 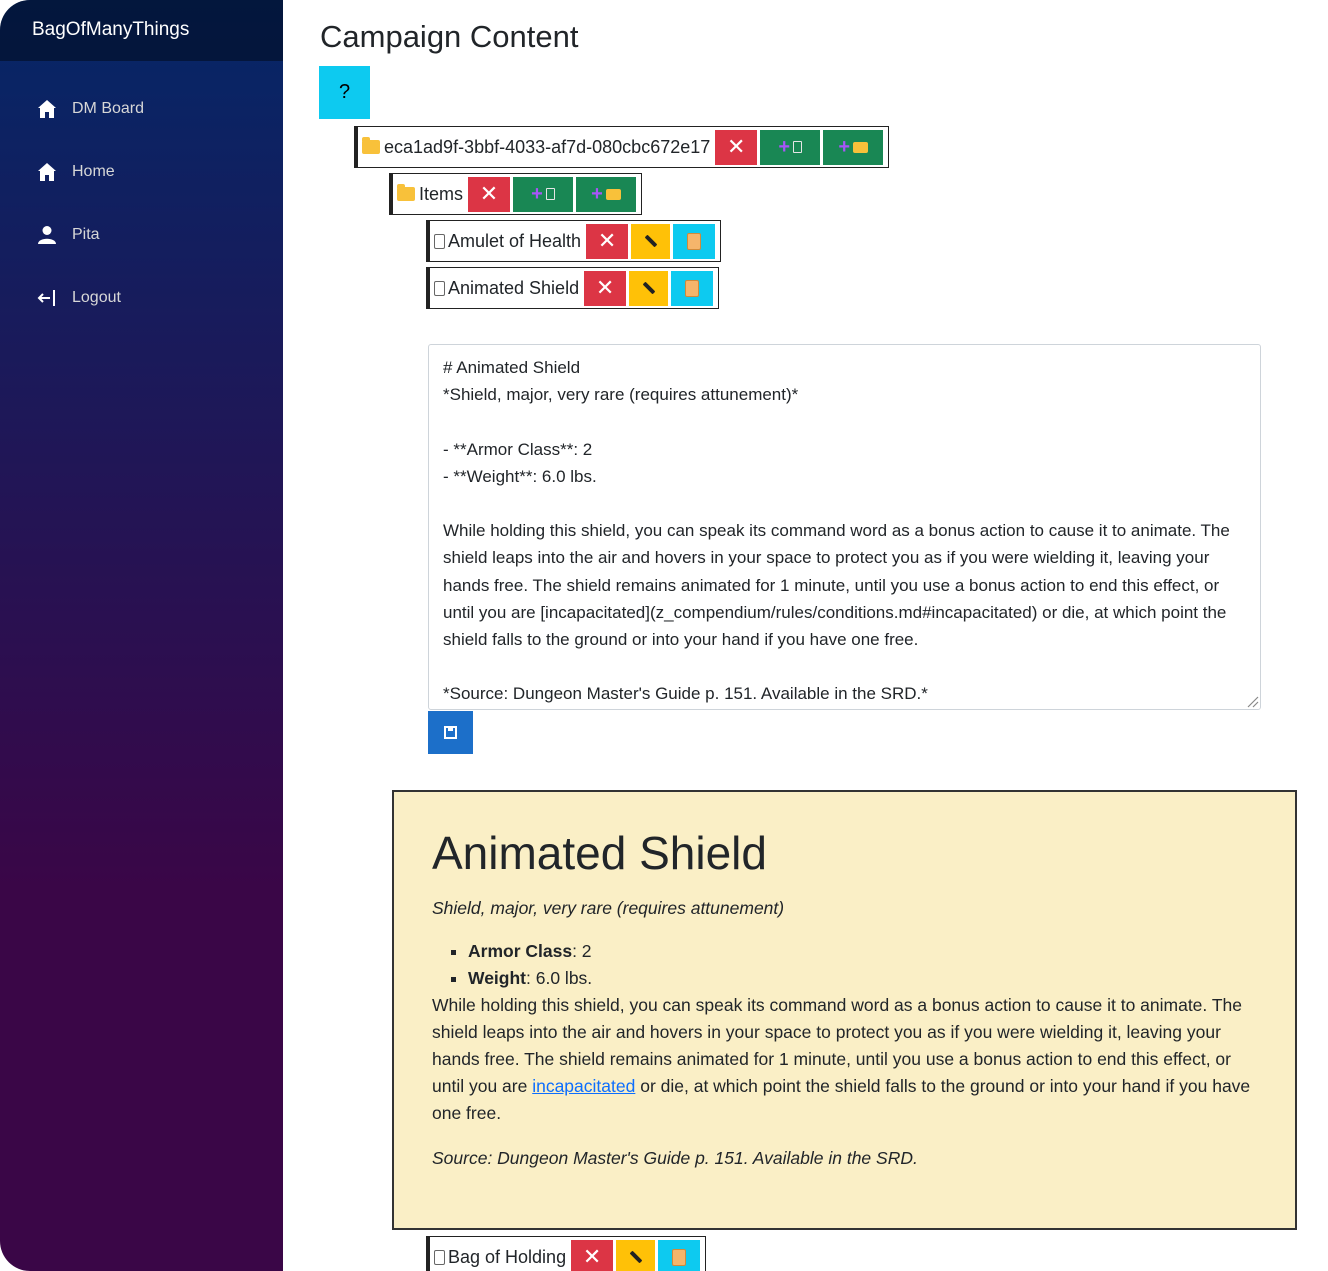 I want to click on resize-handle, so click(x=1252, y=701).